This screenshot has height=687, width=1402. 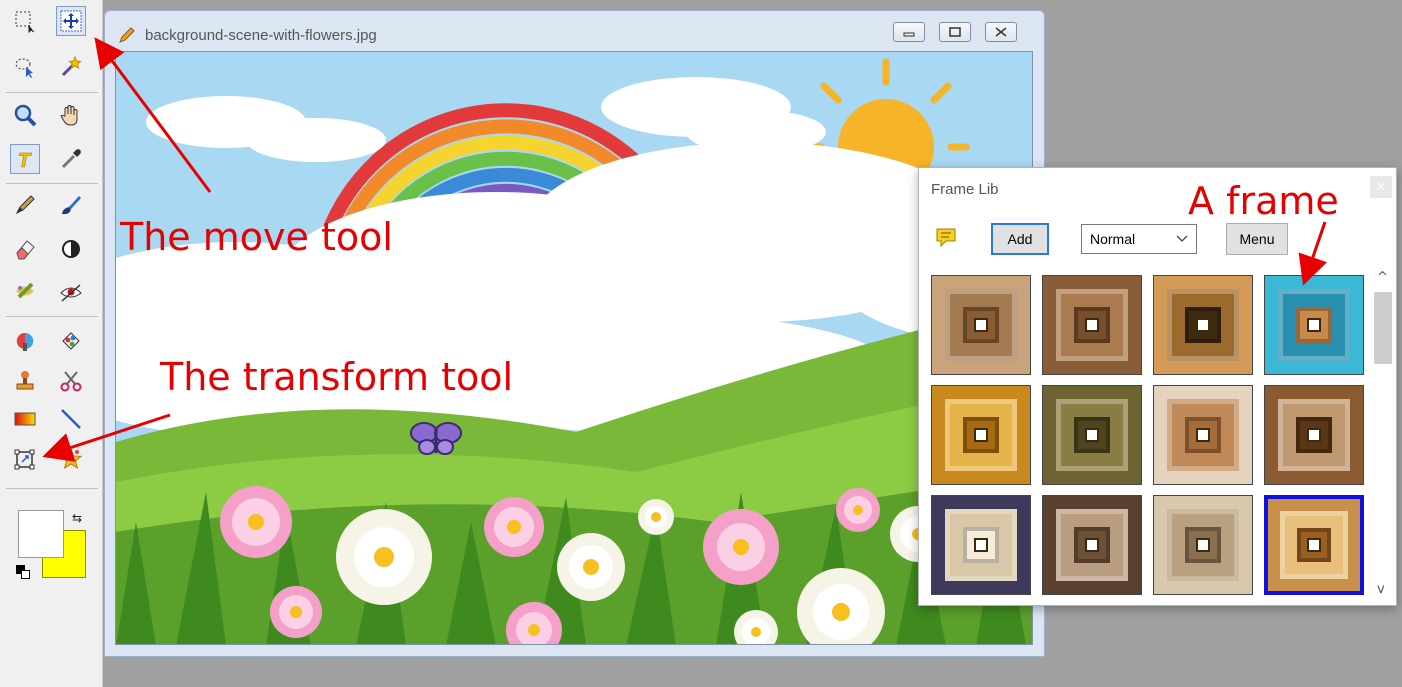 What do you see at coordinates (1381, 589) in the screenshot?
I see `scroll-down-arrow: v` at bounding box center [1381, 589].